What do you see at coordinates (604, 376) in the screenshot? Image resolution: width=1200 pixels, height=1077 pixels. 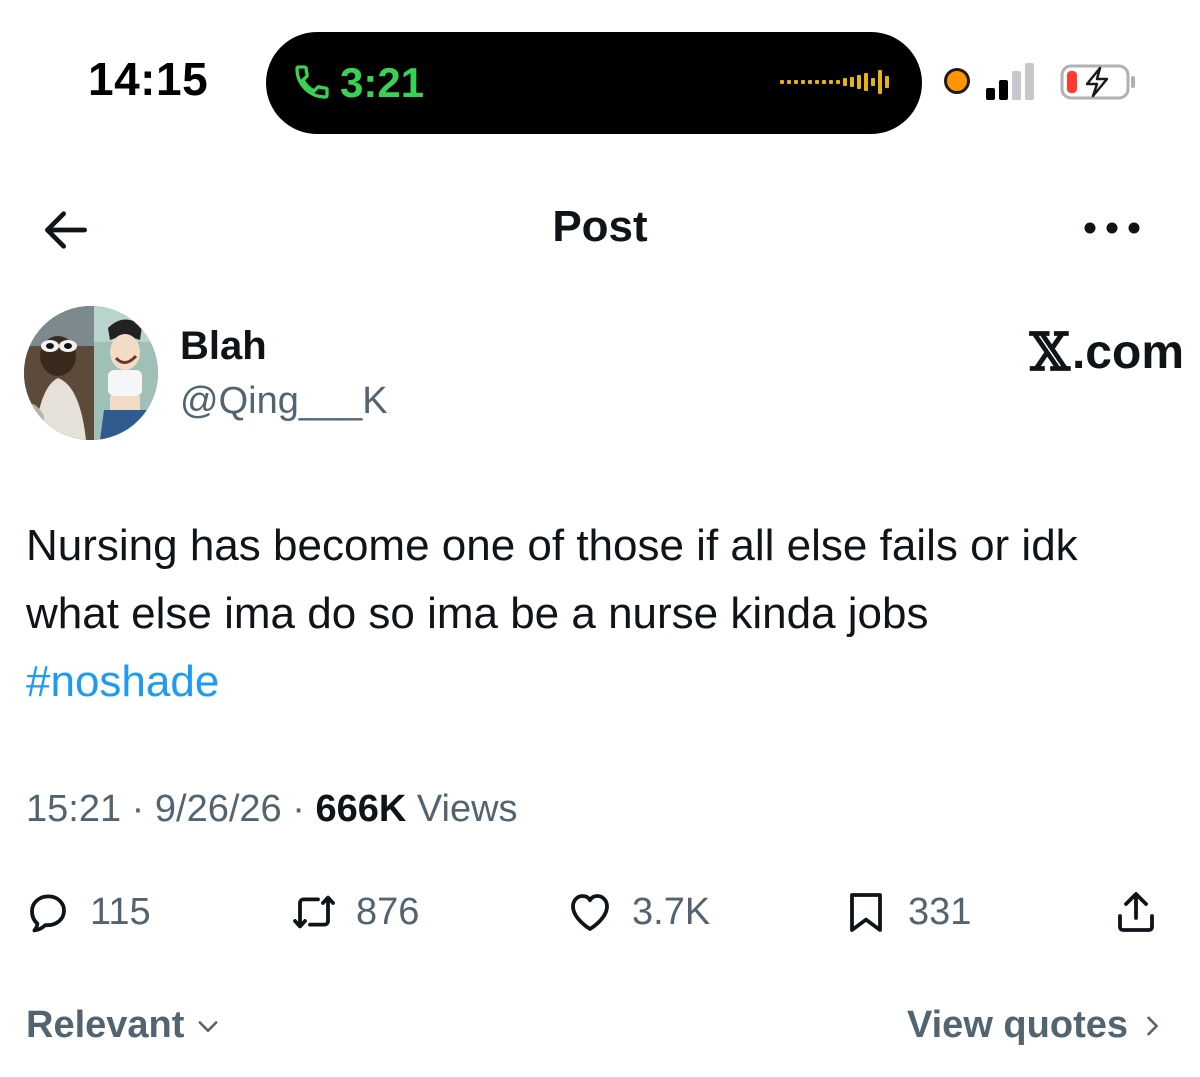 I see `author-row: Blah @Qing___K 𝕏 .com` at bounding box center [604, 376].